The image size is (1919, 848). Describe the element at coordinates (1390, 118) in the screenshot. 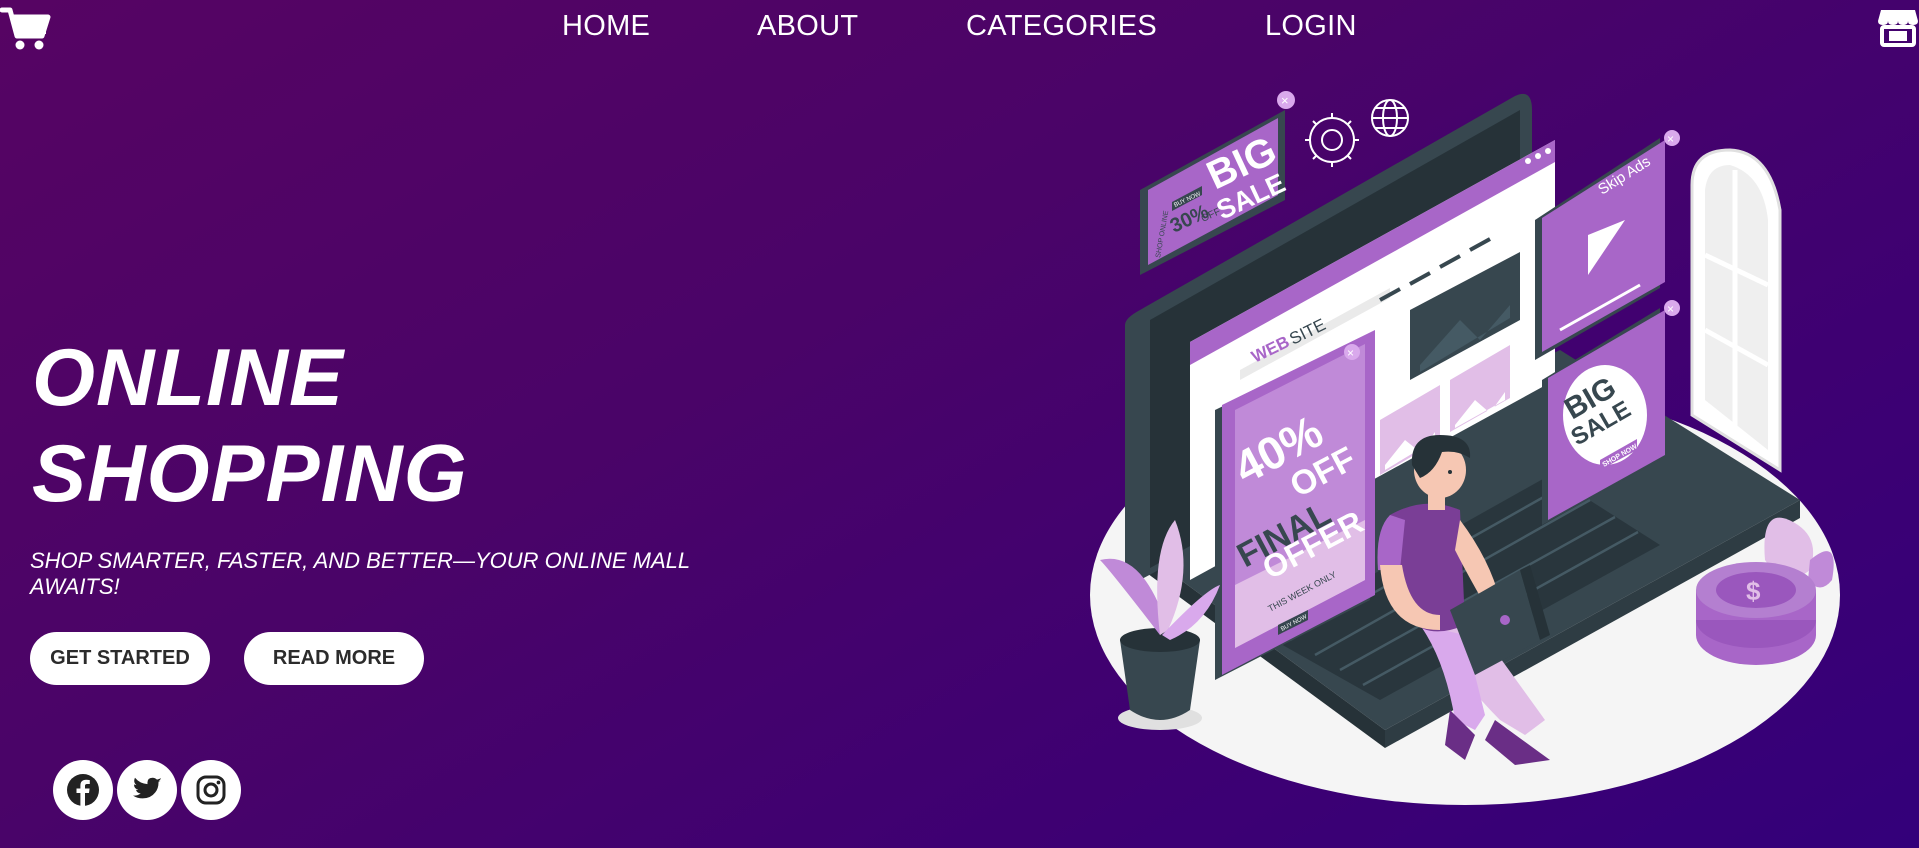

I see `globe-icon` at that location.